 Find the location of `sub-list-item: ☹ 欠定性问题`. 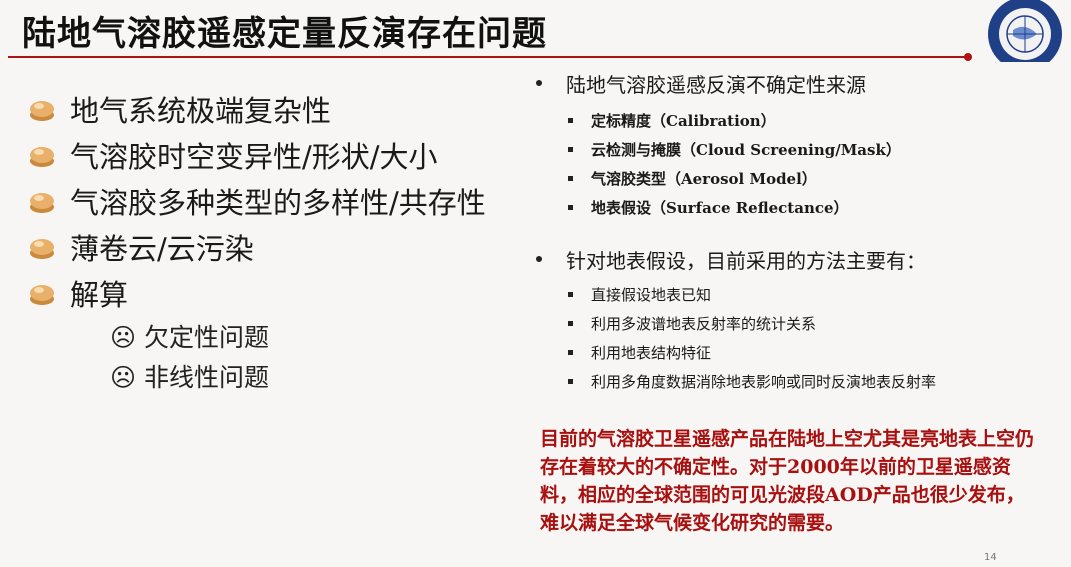

sub-list-item: ☹ 欠定性问题 is located at coordinates (190, 337).